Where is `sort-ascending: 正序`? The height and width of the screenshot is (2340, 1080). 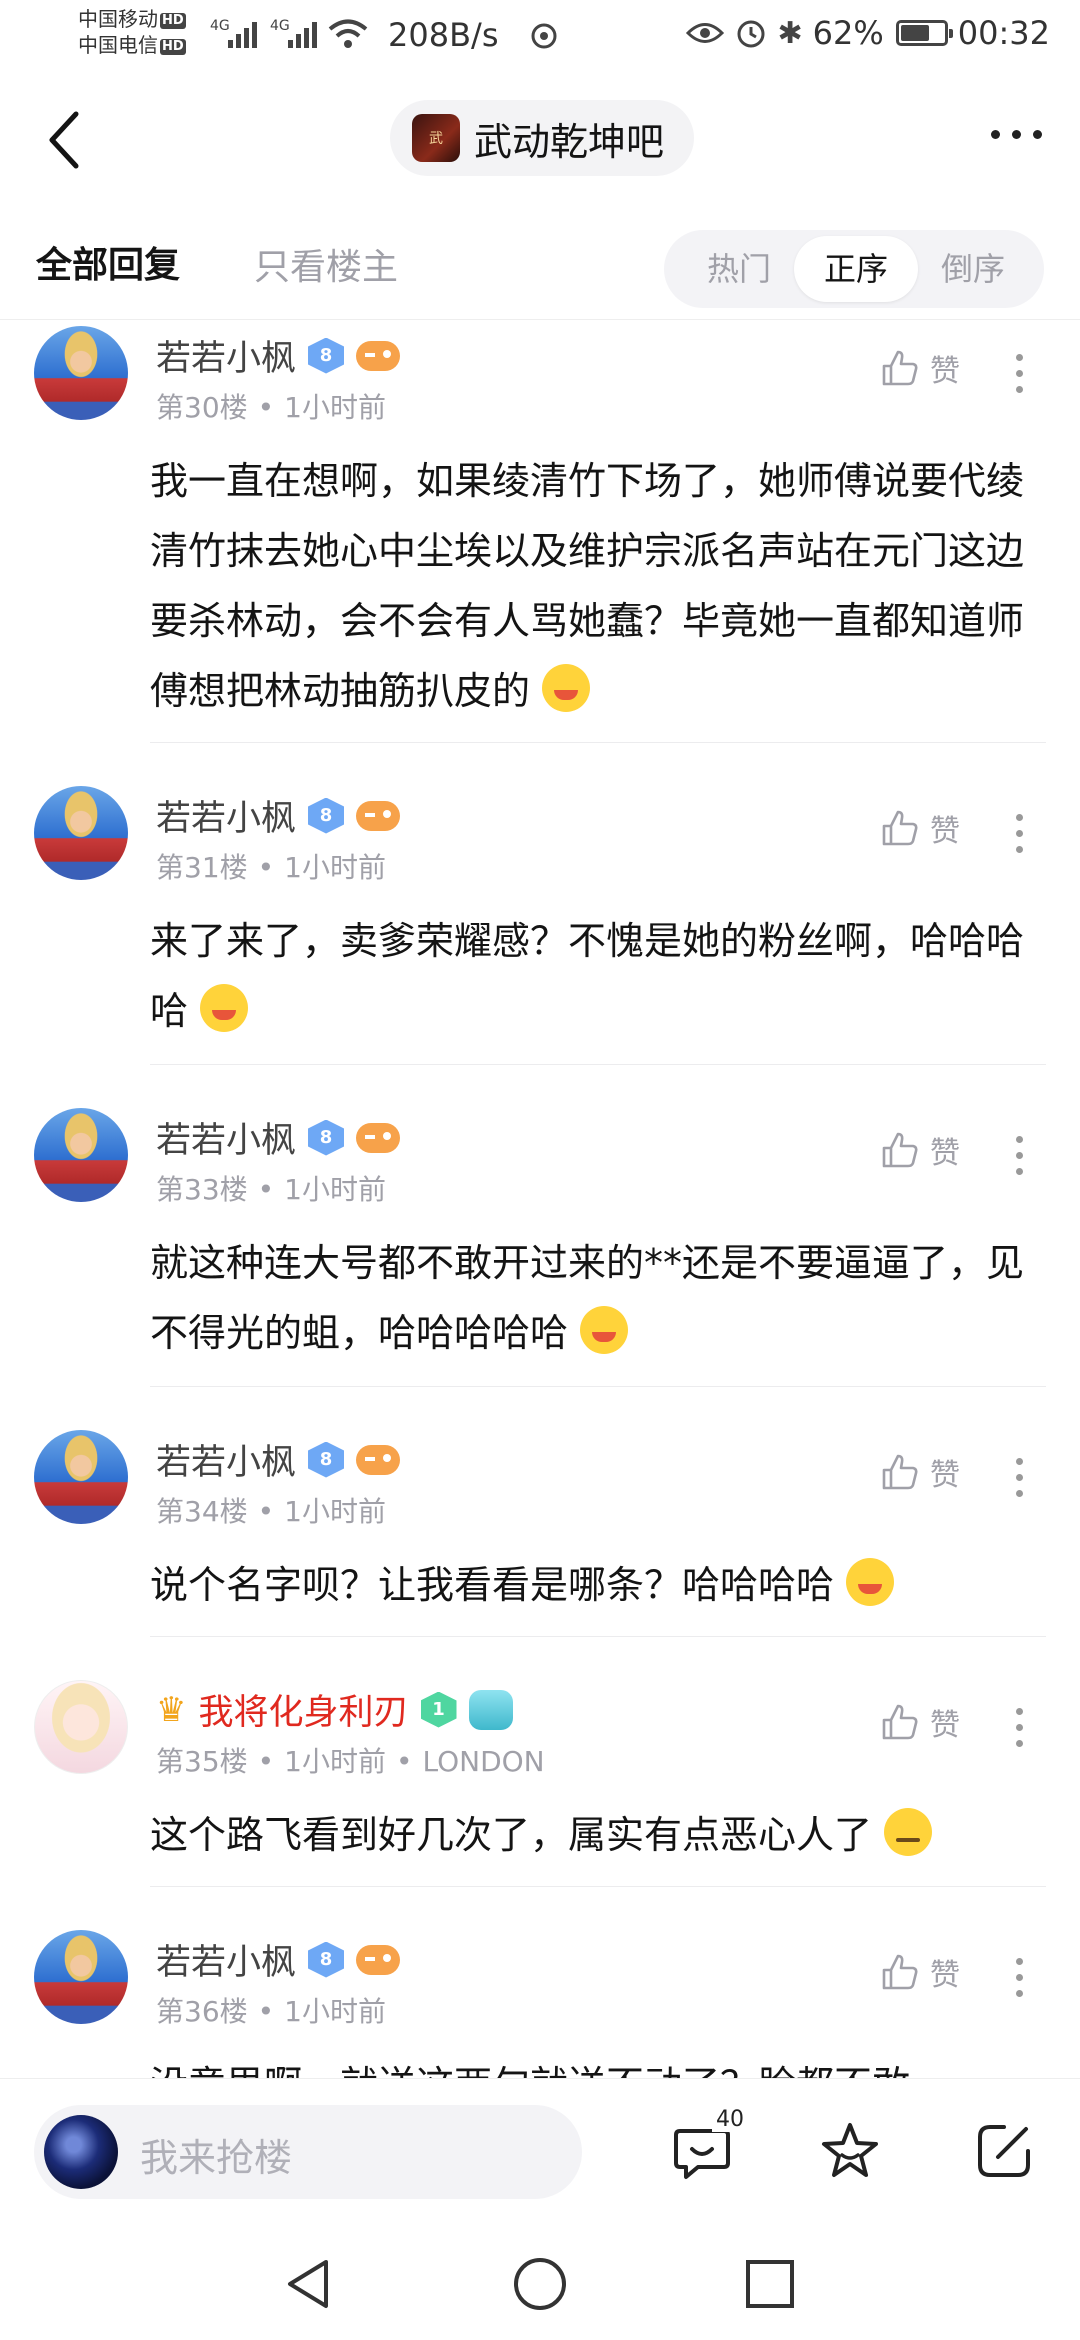
sort-ascending: 正序 is located at coordinates (856, 269).